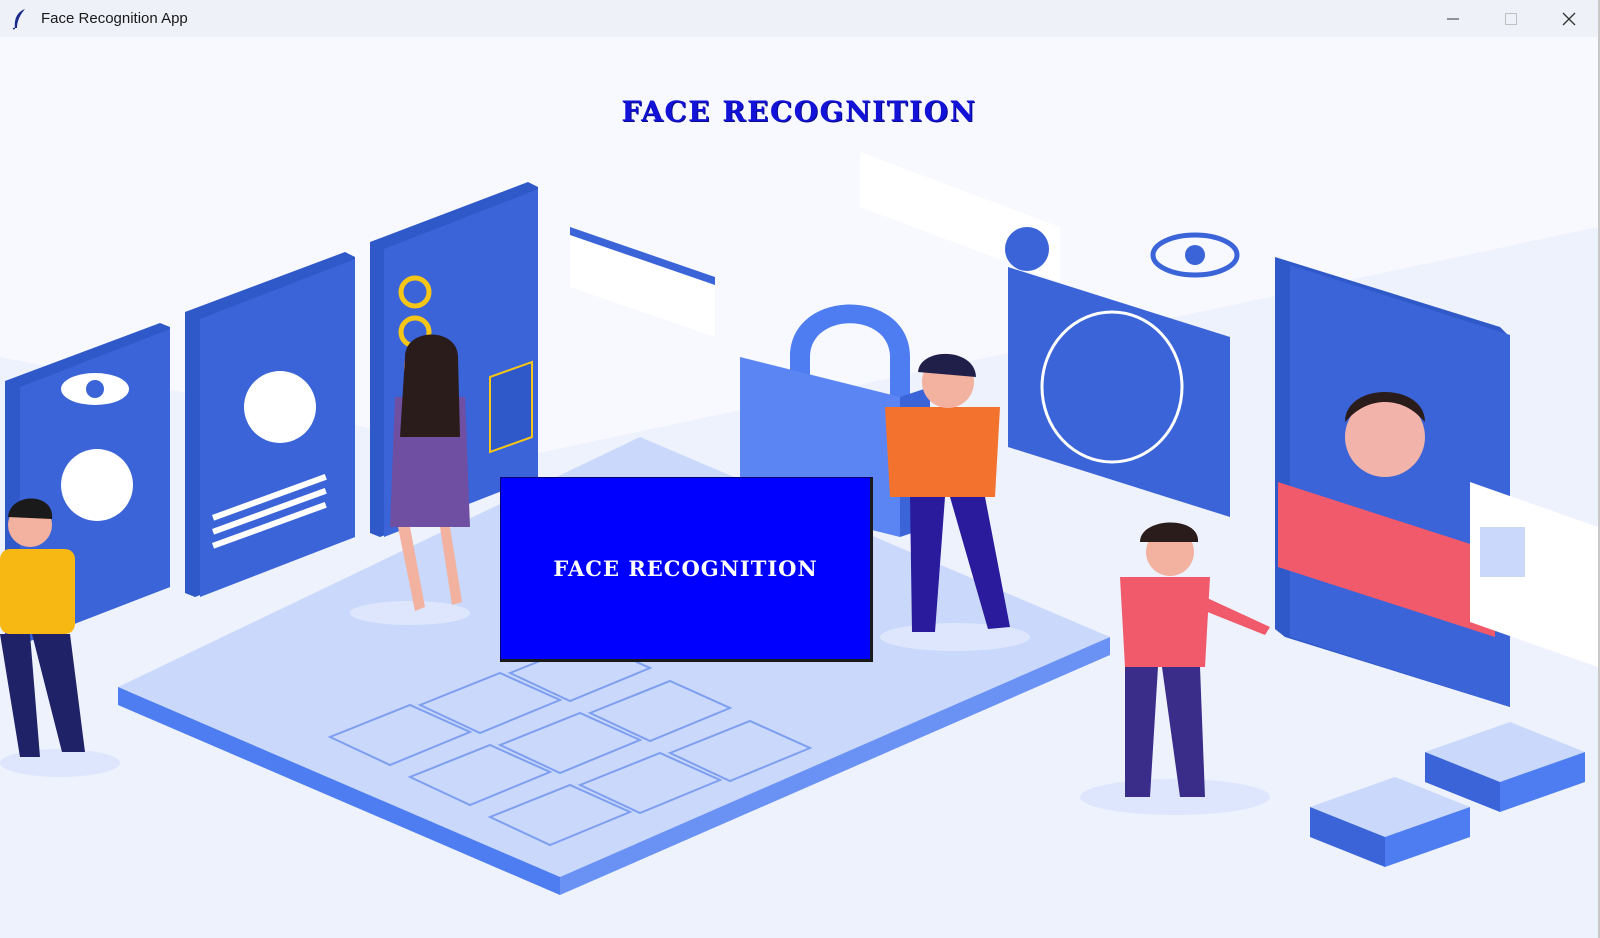 The image size is (1600, 938). I want to click on page-title: FACE RECOGNITION, so click(799, 111).